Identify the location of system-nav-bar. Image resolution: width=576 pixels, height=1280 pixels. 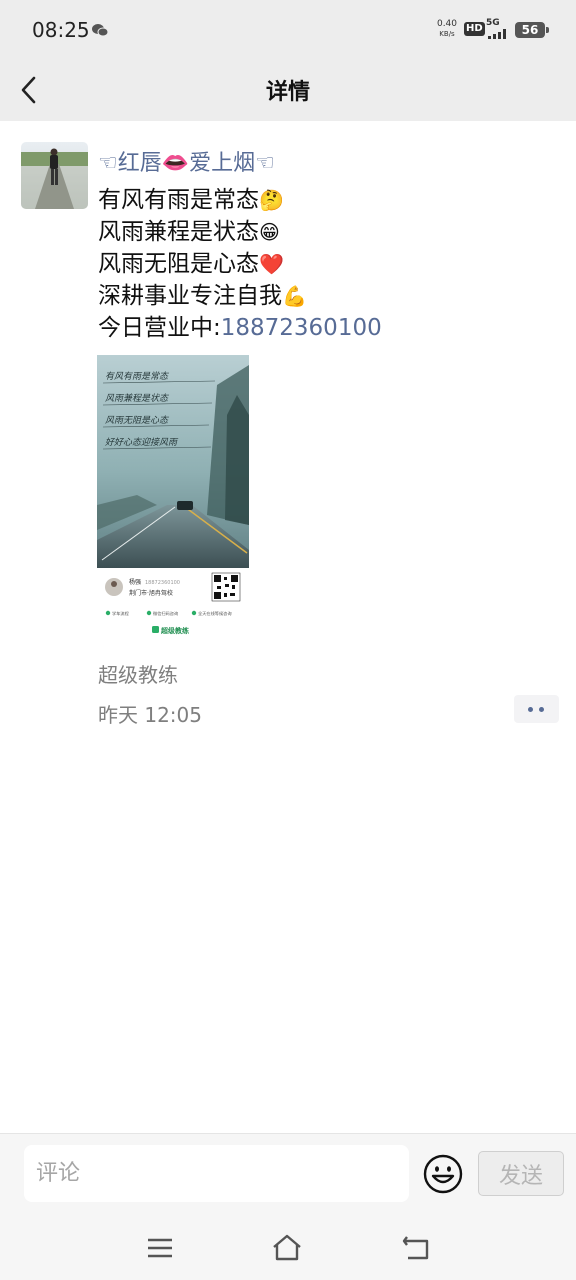
(288, 1249).